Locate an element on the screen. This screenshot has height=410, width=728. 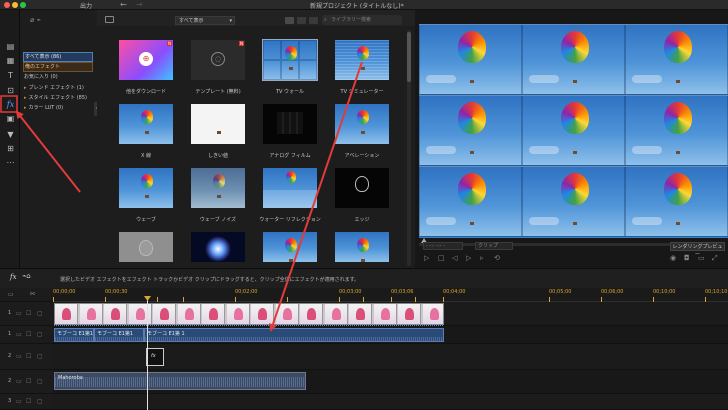
annotation-highlight-box is located at coordinates (9, 104).